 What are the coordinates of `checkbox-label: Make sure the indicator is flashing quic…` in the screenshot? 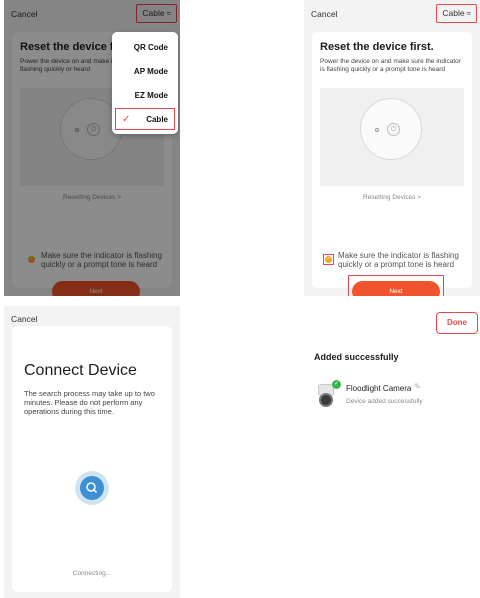 It's located at (398, 260).